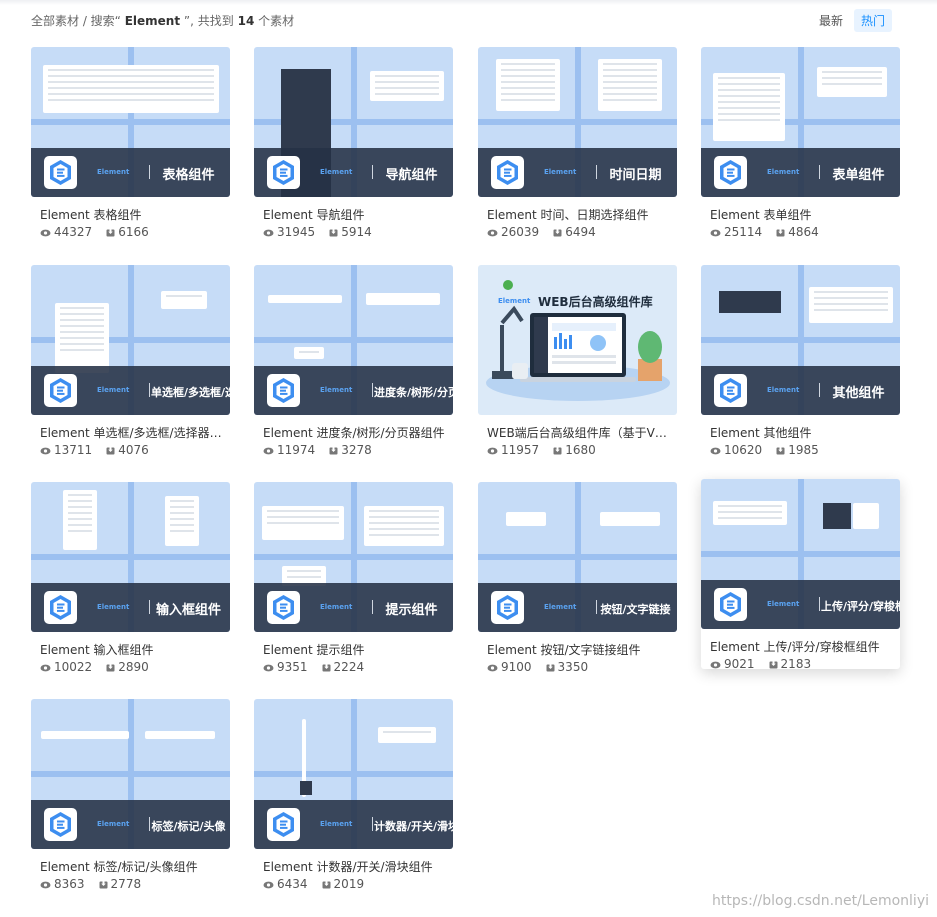 The width and height of the screenshot is (937, 917). I want to click on card-thumbnail: Element 提示组件, so click(353, 557).